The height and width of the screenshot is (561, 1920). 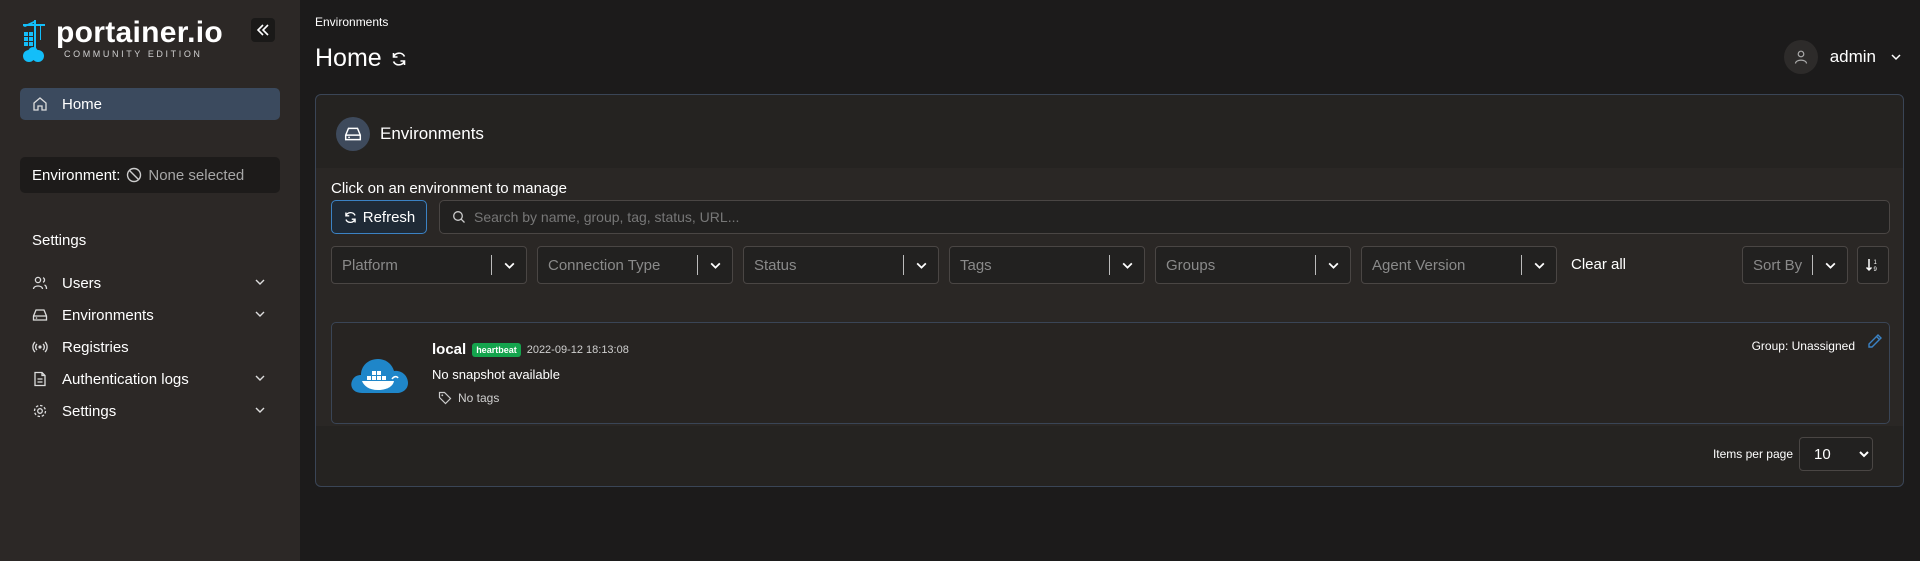 I want to click on radio-icon, so click(x=40, y=347).